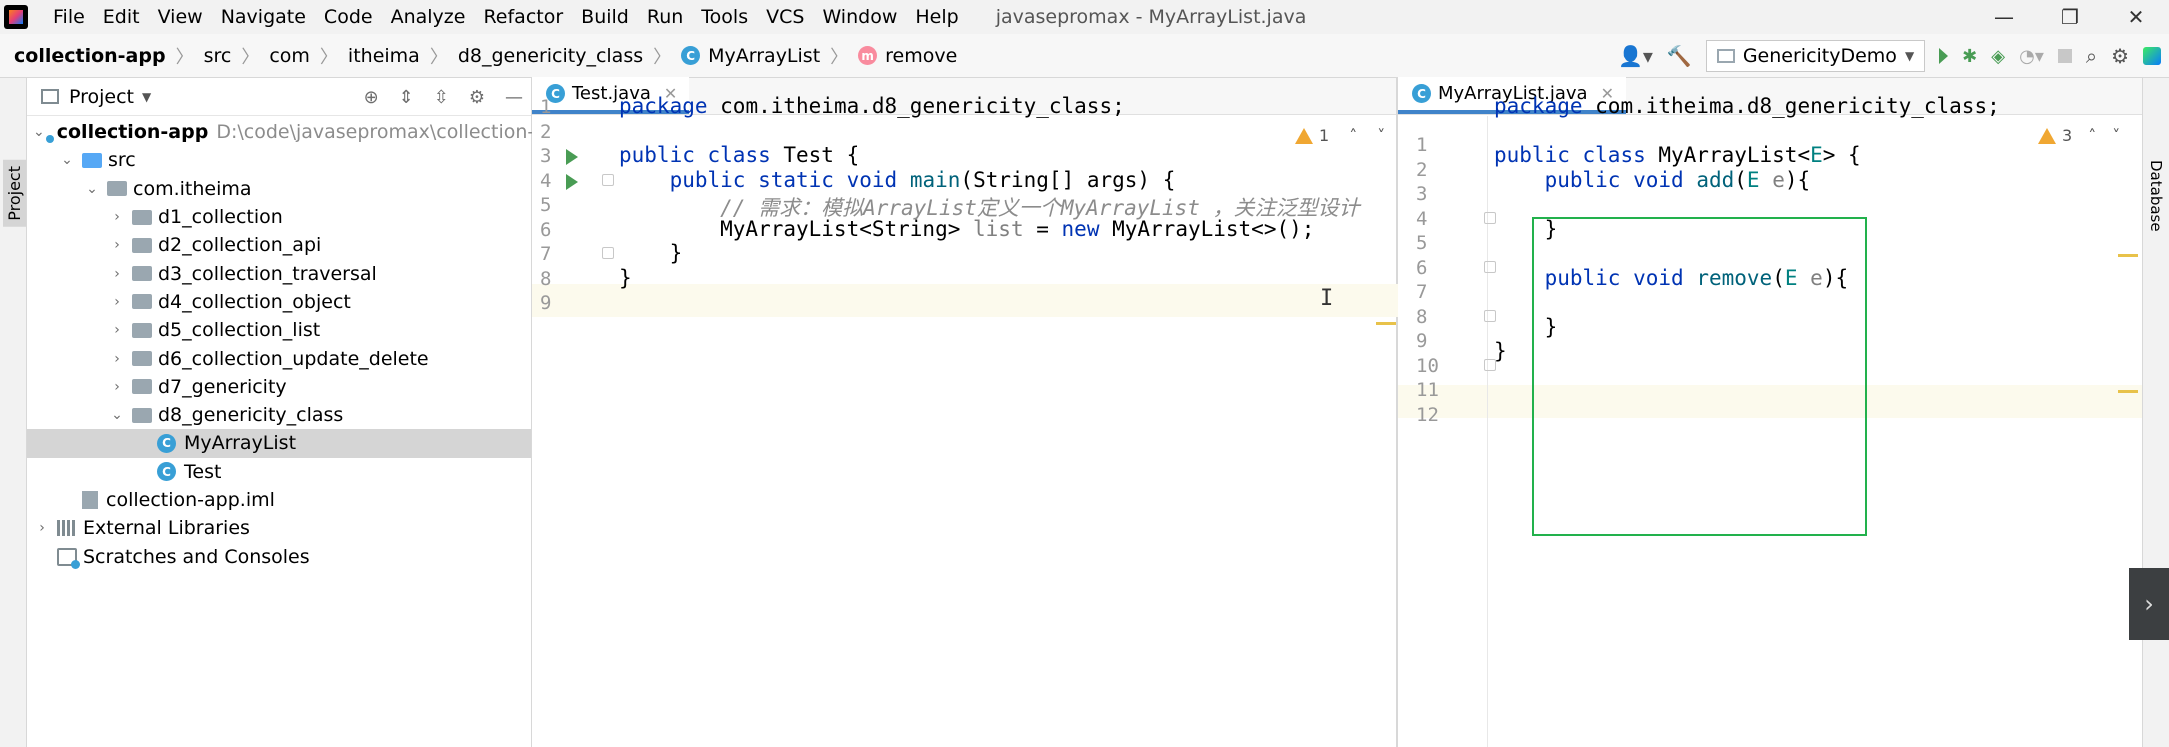  I want to click on tree-item: › d2_collection_api, so click(279, 245).